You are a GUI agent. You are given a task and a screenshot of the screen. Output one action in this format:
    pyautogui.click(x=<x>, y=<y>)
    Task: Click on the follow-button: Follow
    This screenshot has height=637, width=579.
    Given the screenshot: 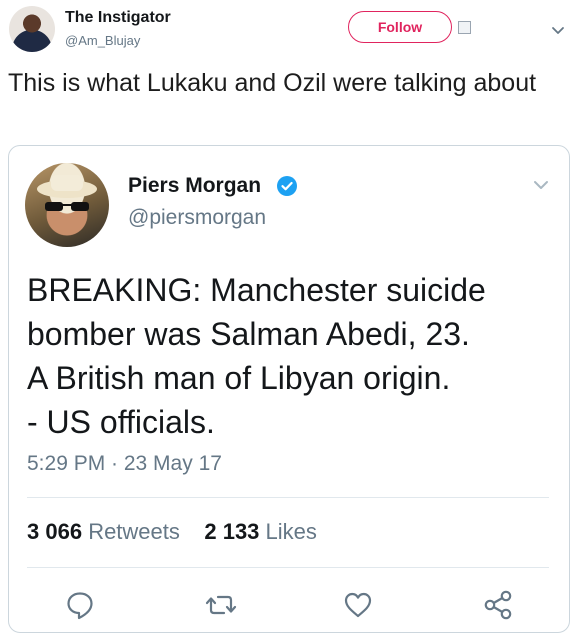 What is the action you would take?
    pyautogui.click(x=400, y=27)
    